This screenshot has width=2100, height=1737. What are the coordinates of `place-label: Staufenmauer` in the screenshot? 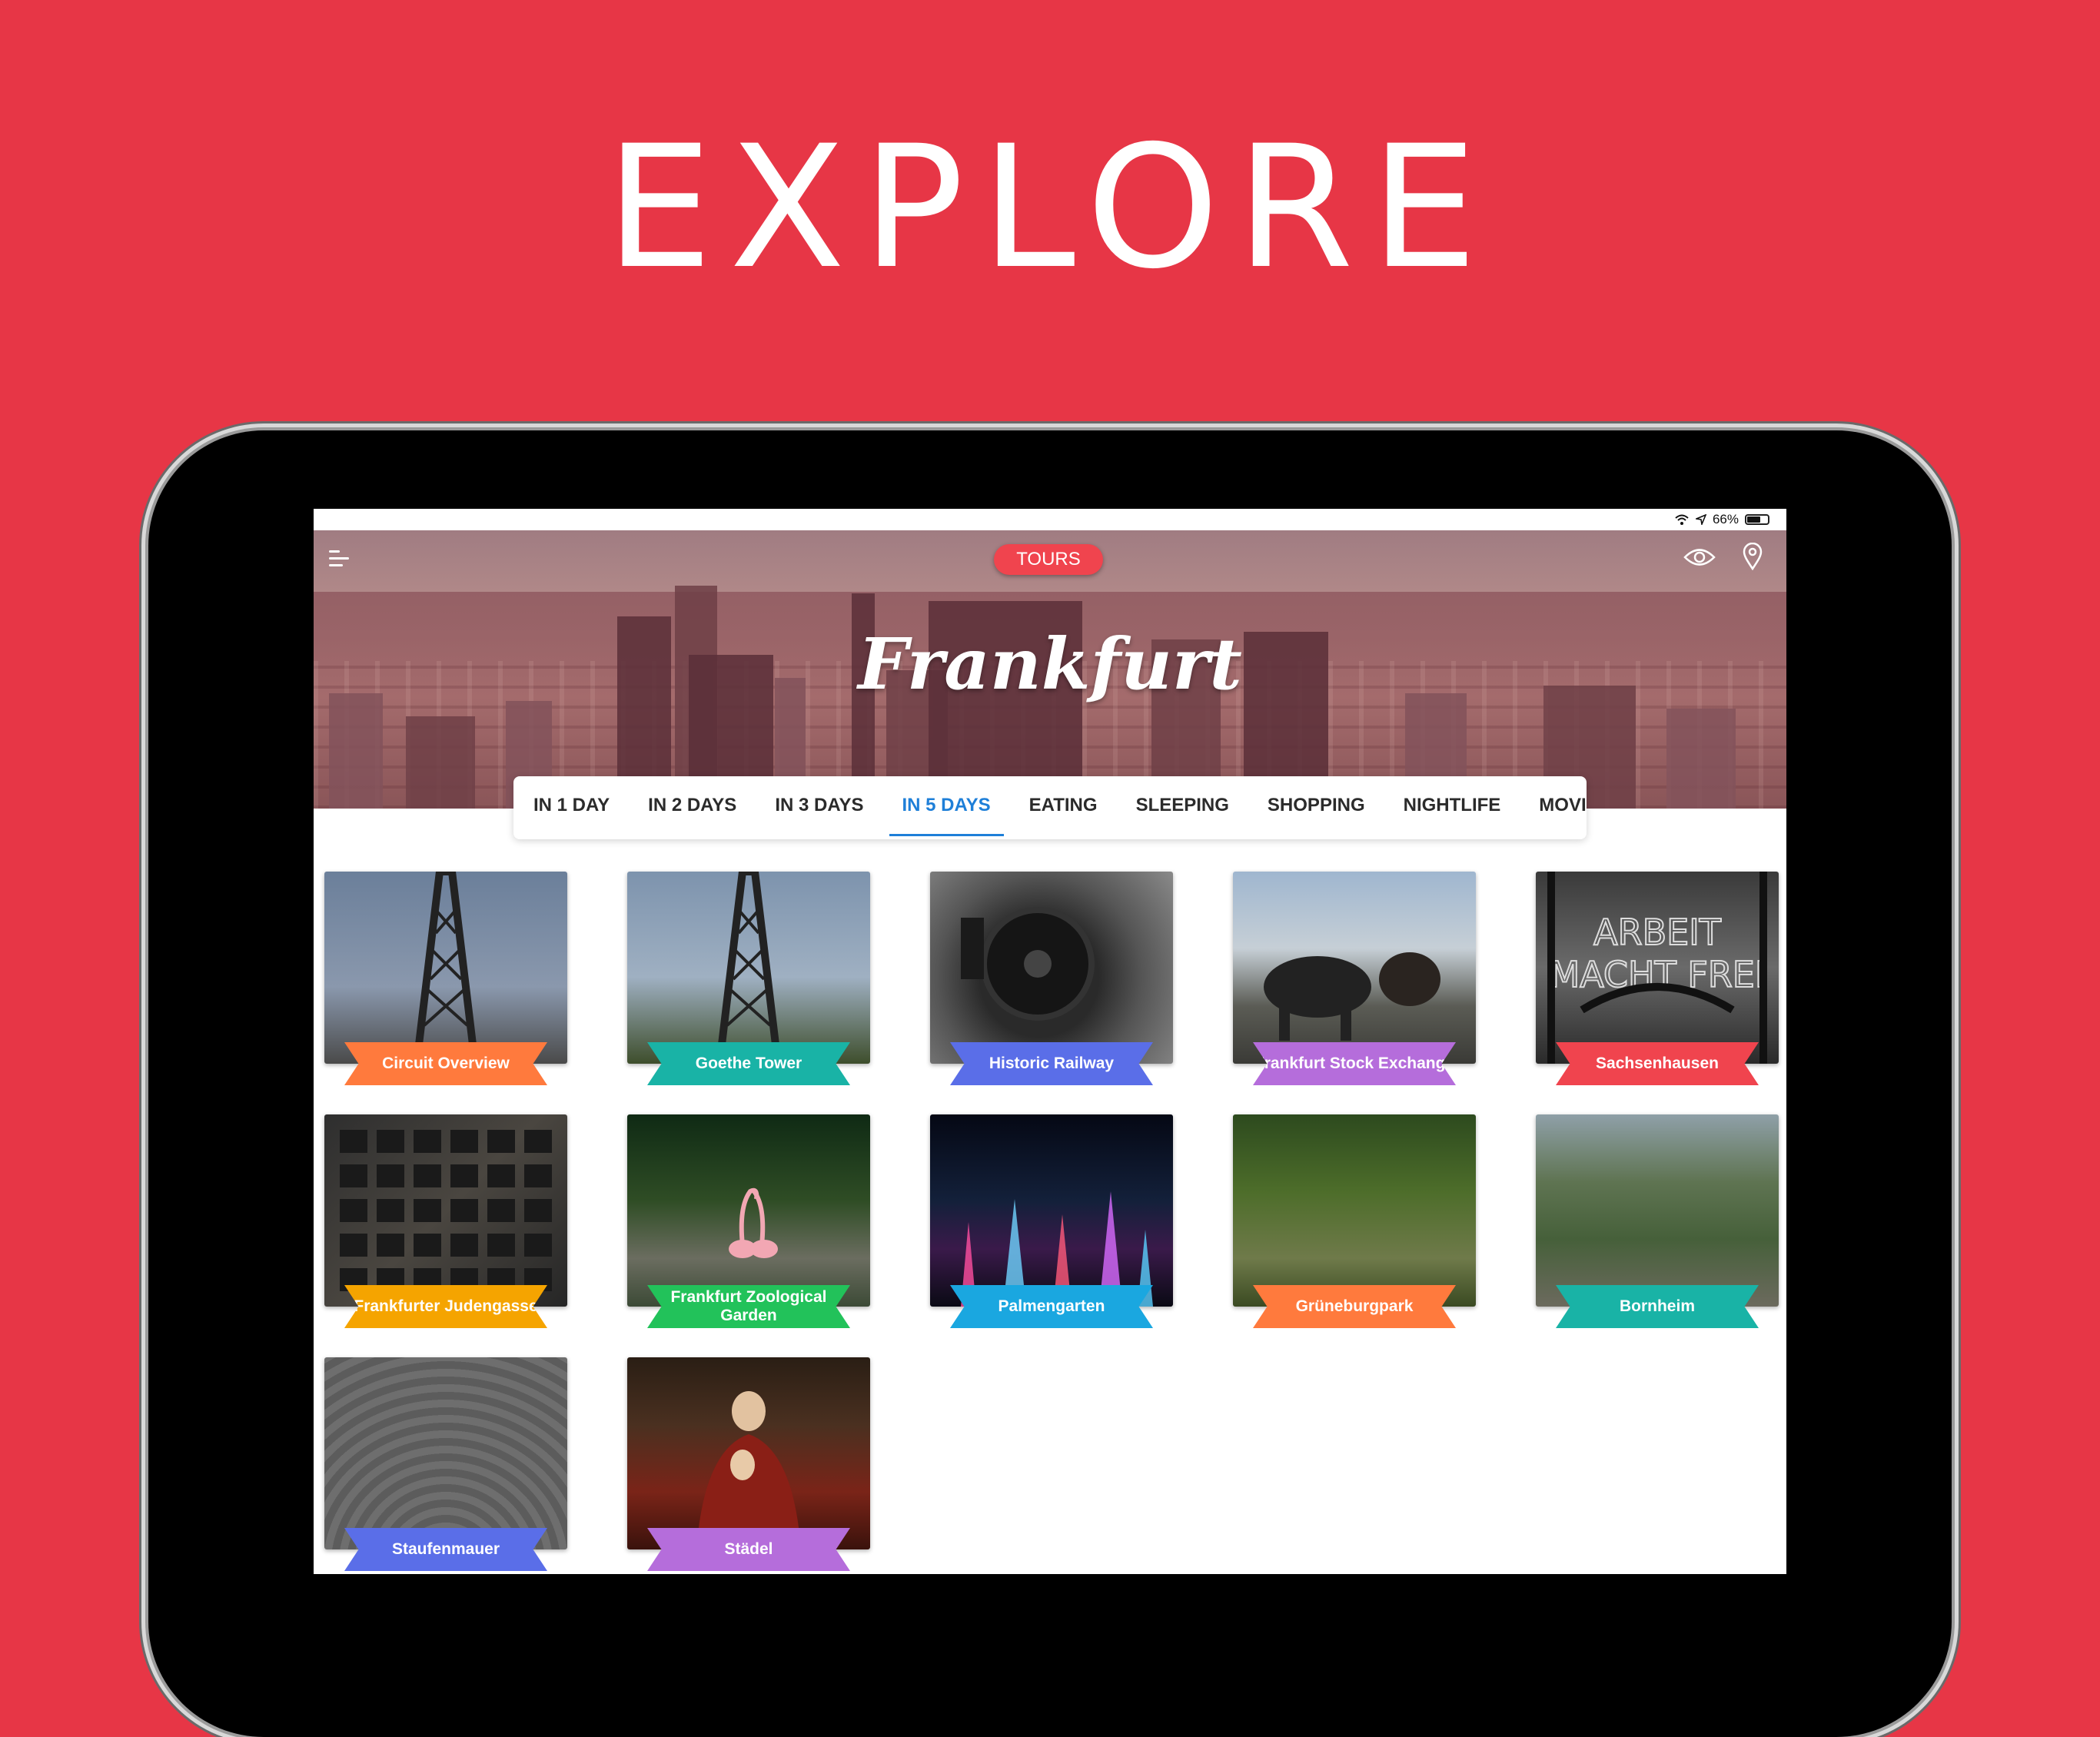 It's located at (445, 1549).